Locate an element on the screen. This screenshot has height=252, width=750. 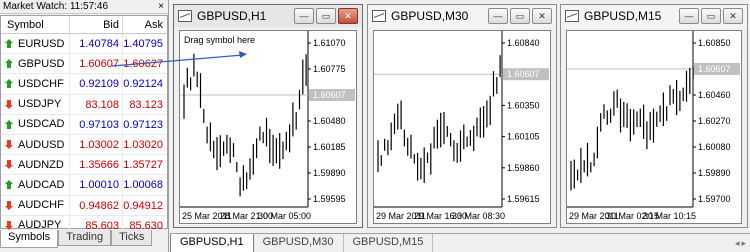
price-label: 1.60607 is located at coordinates (714, 69).